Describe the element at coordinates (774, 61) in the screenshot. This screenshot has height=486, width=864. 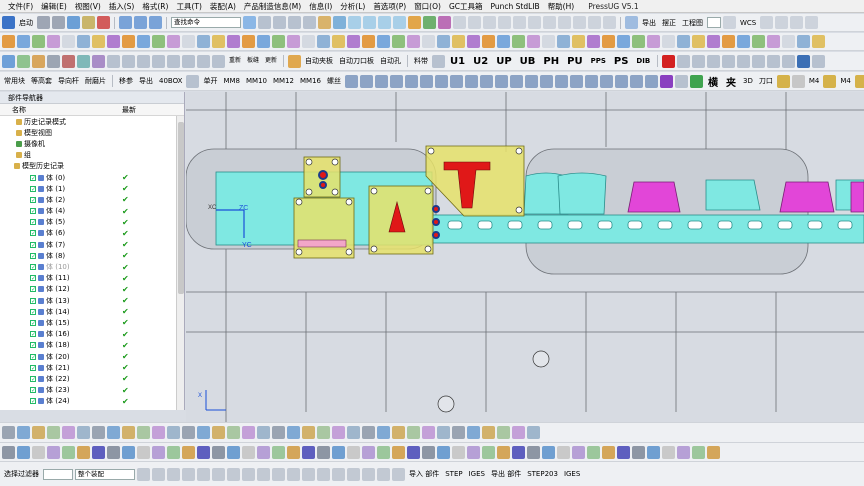
I see `wire-icon` at that location.